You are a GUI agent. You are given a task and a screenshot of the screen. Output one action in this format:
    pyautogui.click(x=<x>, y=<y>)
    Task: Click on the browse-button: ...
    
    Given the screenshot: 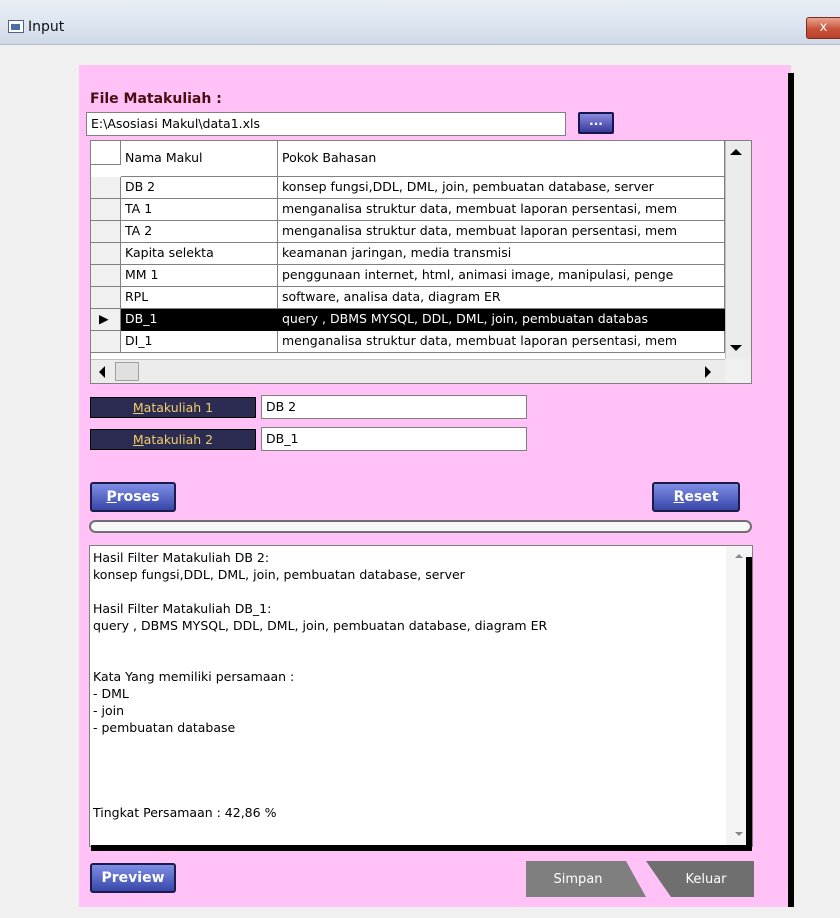 What is the action you would take?
    pyautogui.click(x=596, y=123)
    